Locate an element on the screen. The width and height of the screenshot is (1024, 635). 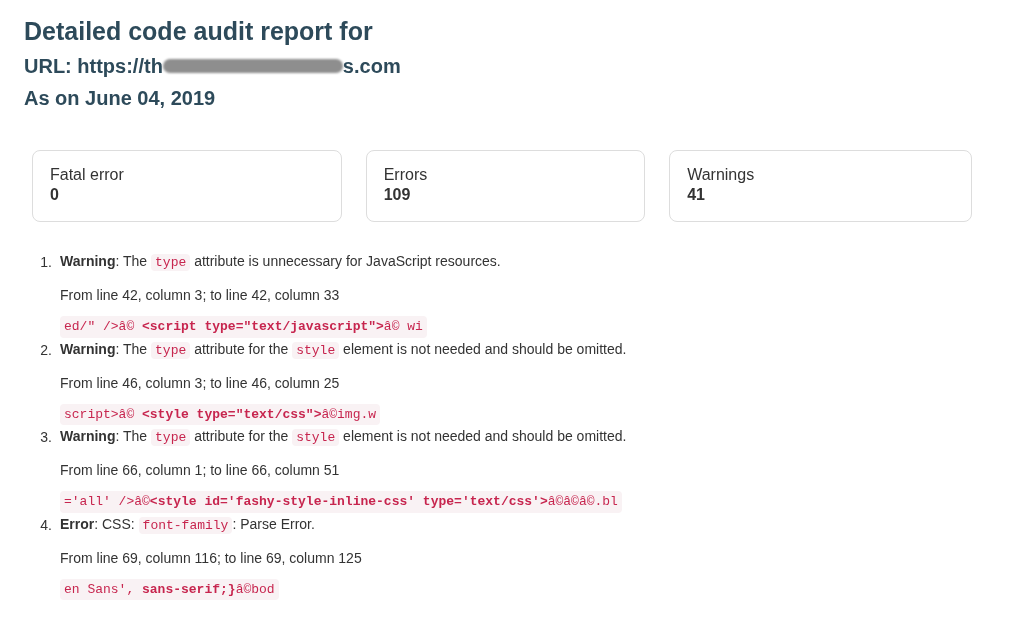
stat-label: Fatal error is located at coordinates (87, 175).